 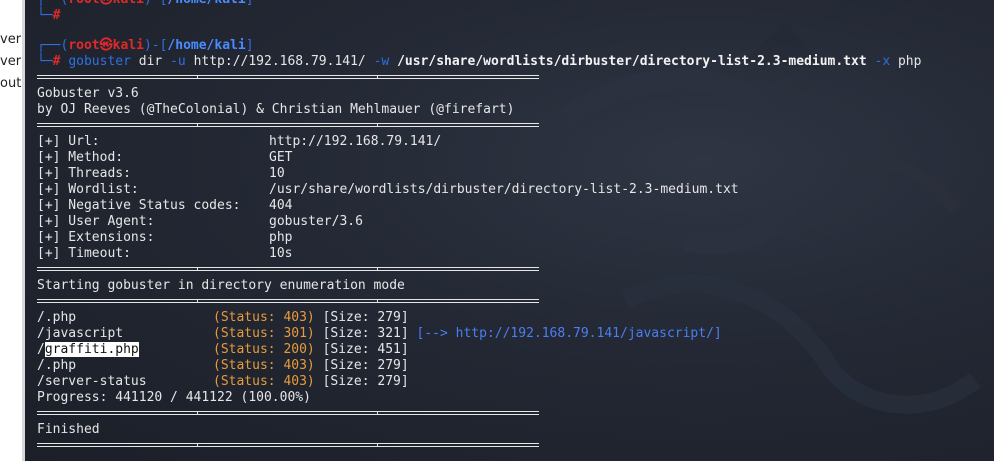 I want to click on result-redirect: [--> http://192.168.79.141/javascript/], so click(x=569, y=333).